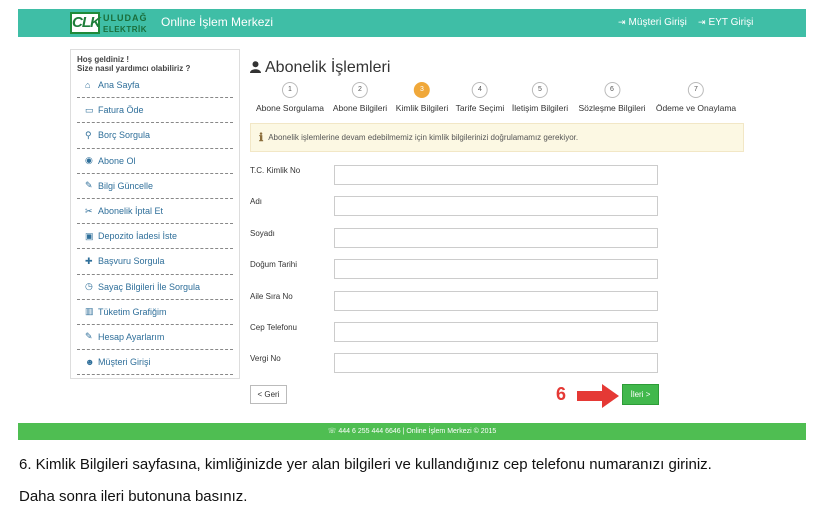  Describe the element at coordinates (360, 108) in the screenshot. I see `step-label: Abone Bilgileri` at that location.